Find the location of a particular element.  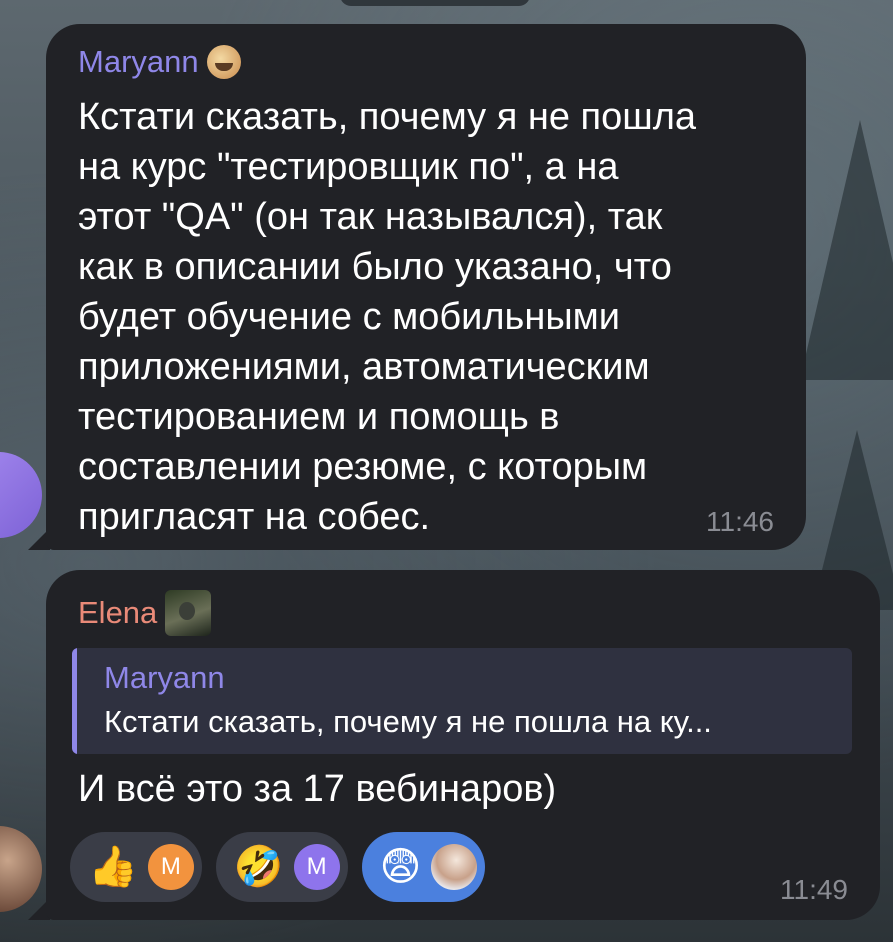

sender-name: Maryann is located at coordinates (159, 62).